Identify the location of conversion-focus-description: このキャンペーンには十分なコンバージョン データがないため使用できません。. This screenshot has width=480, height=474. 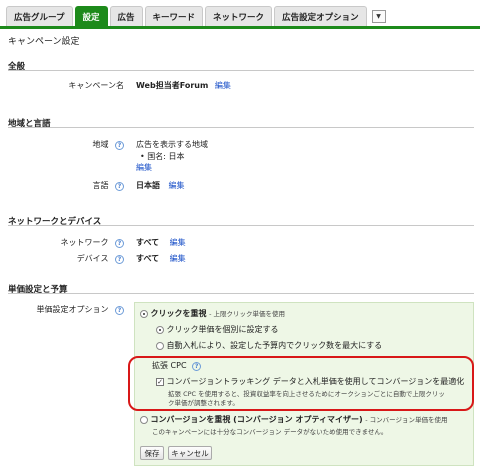
(270, 432).